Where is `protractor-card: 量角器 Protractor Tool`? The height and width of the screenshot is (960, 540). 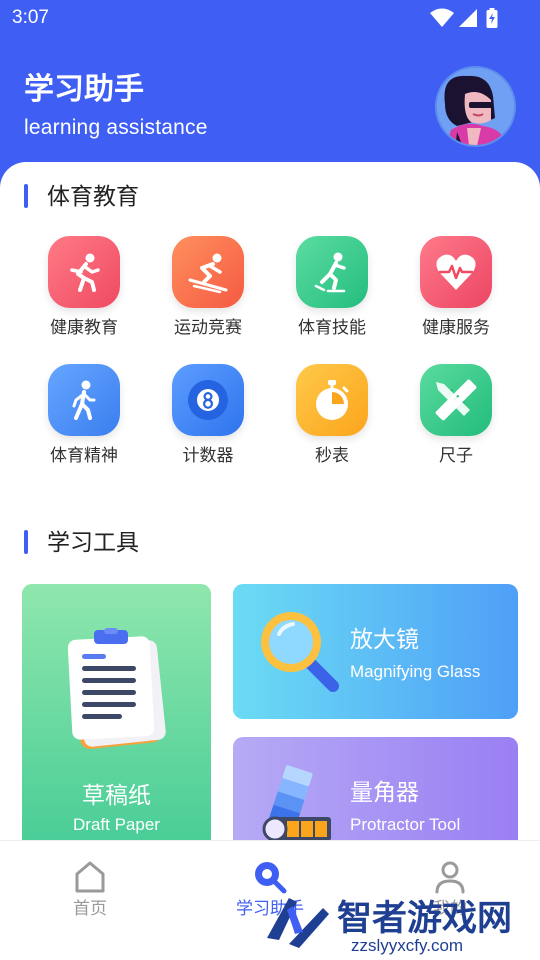 protractor-card: 量角器 Protractor Tool is located at coordinates (375, 789).